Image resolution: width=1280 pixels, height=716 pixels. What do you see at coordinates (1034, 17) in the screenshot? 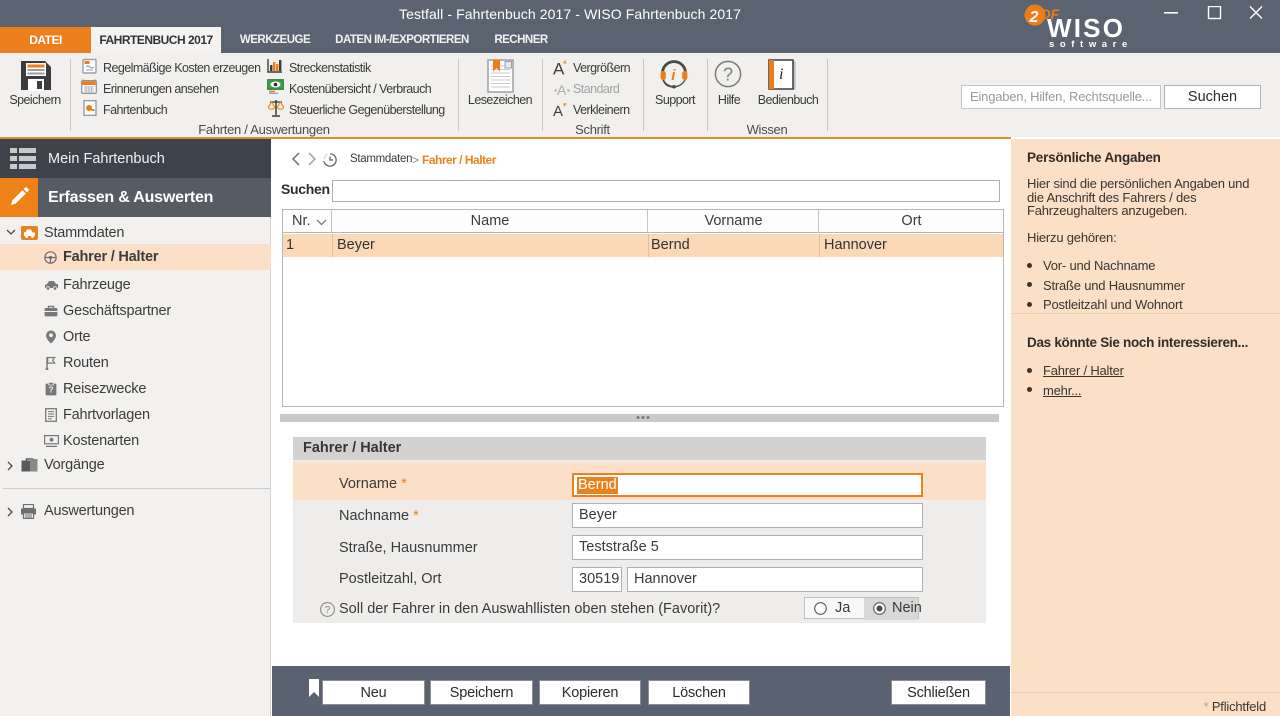
I see `svg-text: 2` at bounding box center [1034, 17].